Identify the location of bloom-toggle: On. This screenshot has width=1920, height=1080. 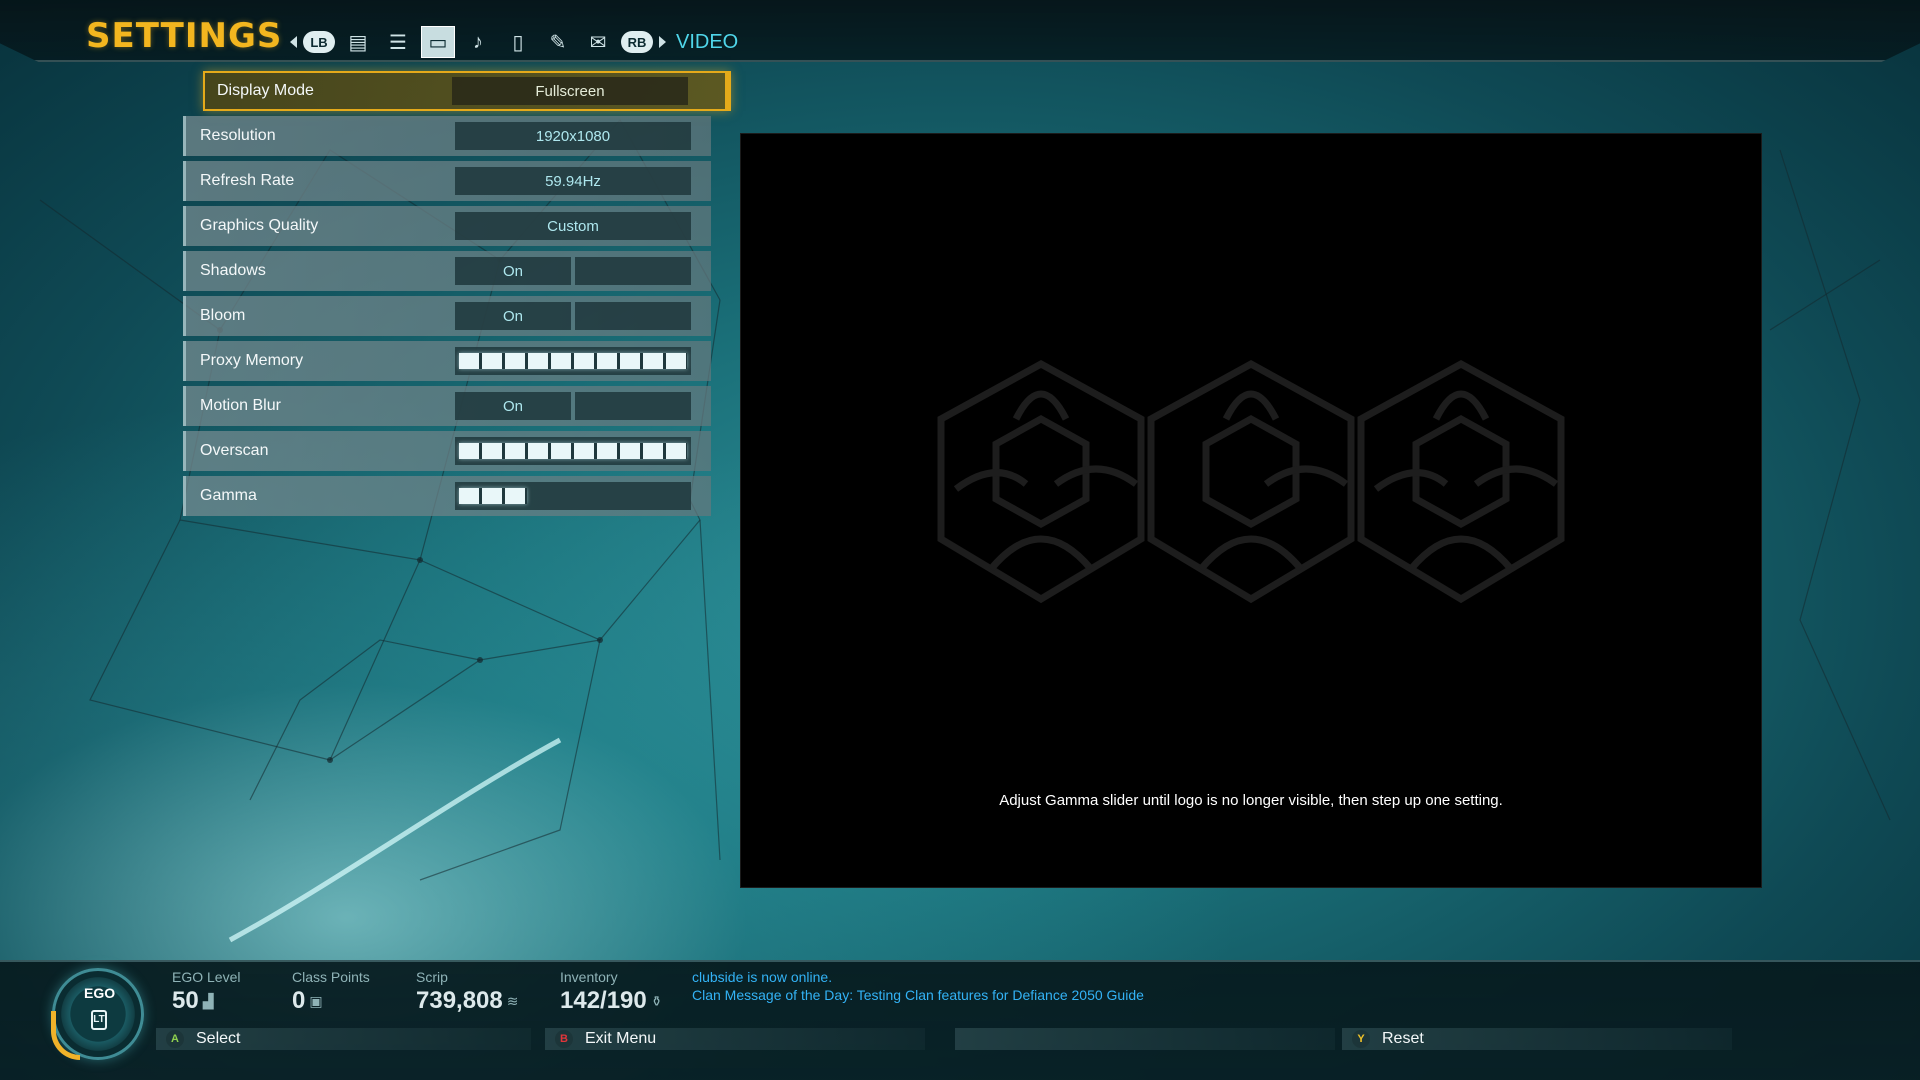
(573, 316).